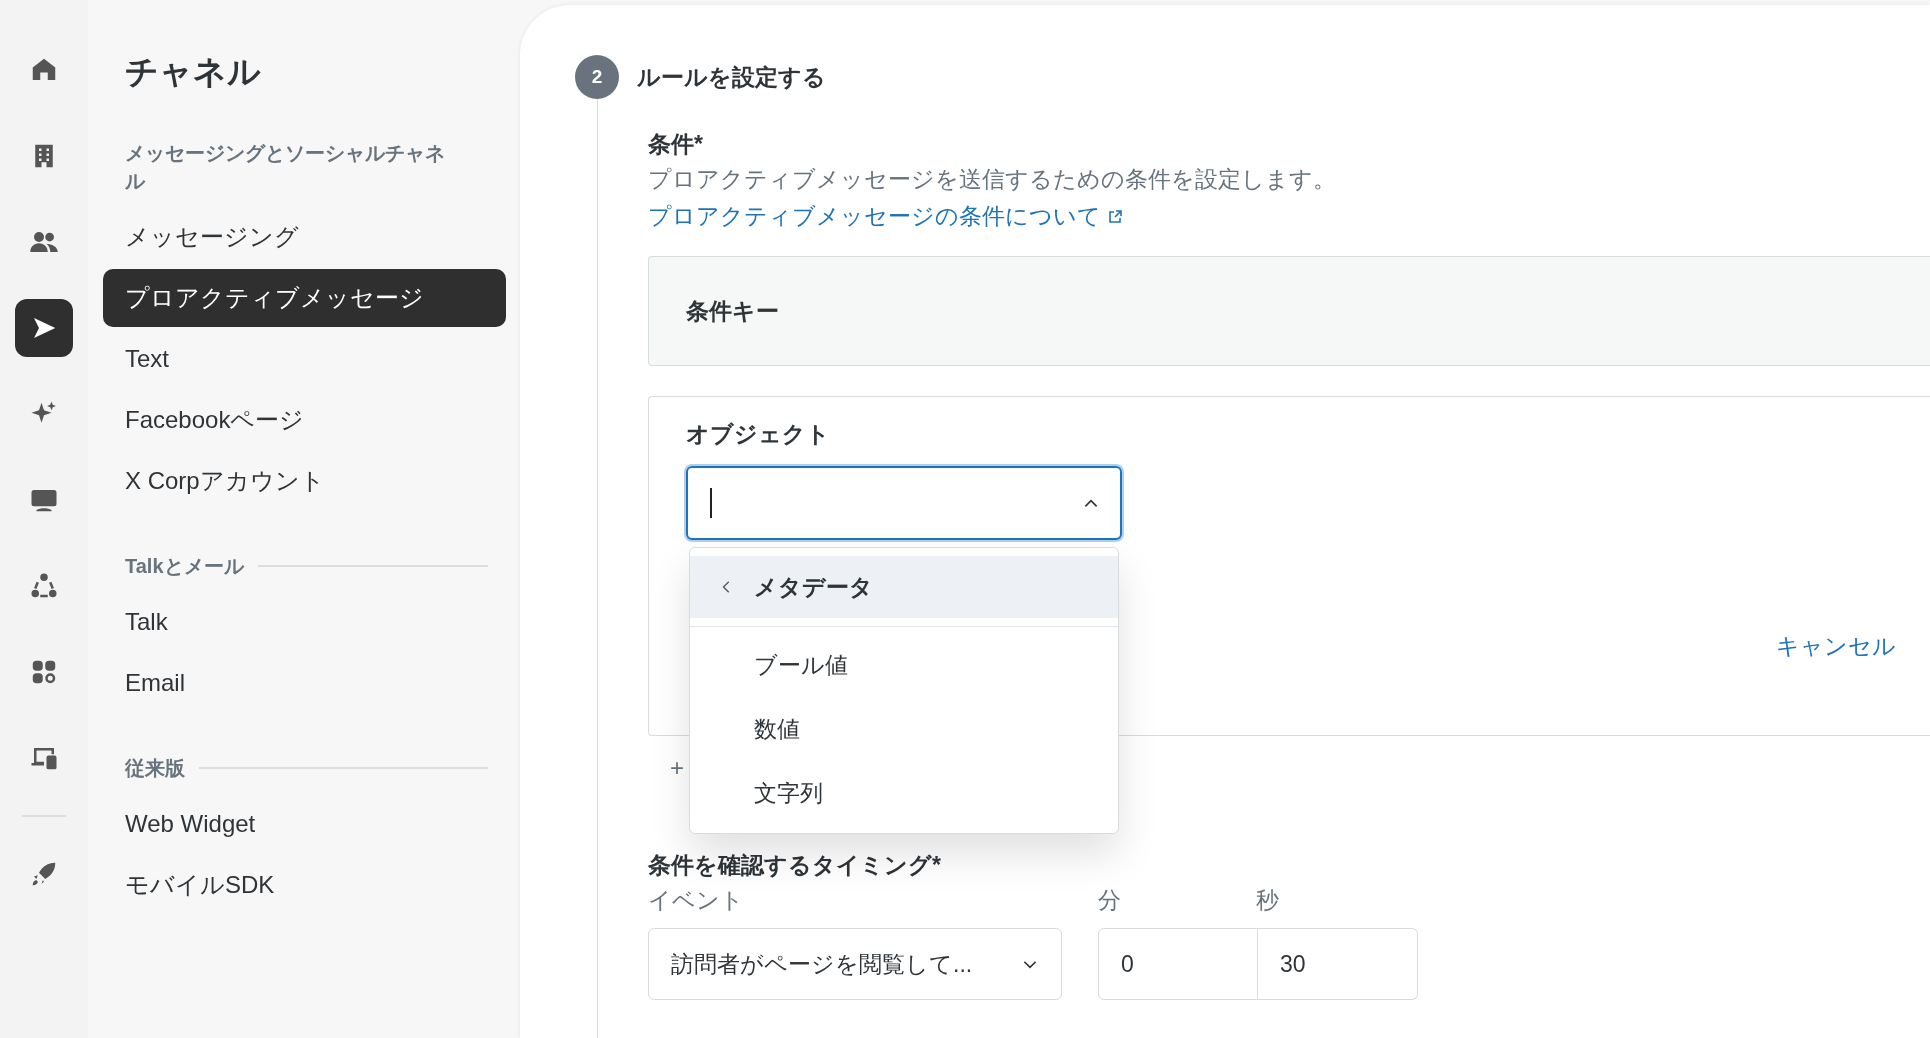  Describe the element at coordinates (1338, 964) in the screenshot. I see `seconds-field: 30` at that location.